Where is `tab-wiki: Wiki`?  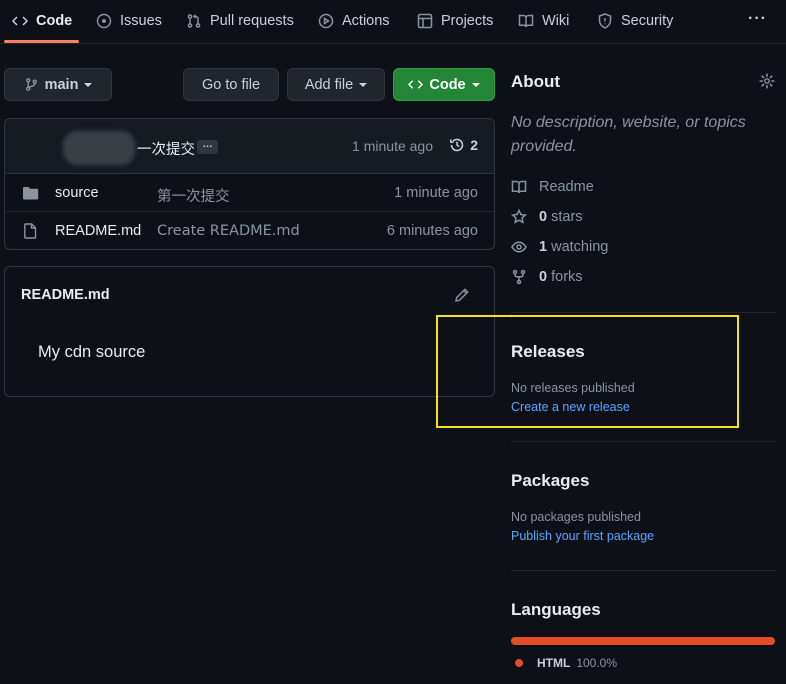 tab-wiki: Wiki is located at coordinates (543, 21).